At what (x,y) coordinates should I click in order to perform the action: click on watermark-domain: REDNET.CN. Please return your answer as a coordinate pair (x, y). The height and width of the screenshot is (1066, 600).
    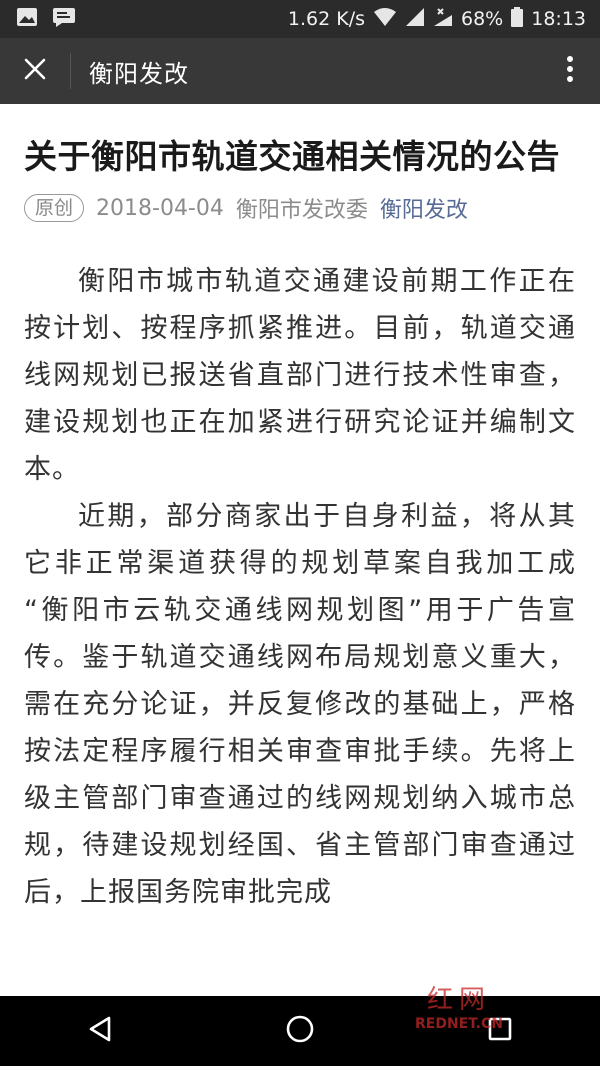
    Looking at the image, I should click on (459, 1024).